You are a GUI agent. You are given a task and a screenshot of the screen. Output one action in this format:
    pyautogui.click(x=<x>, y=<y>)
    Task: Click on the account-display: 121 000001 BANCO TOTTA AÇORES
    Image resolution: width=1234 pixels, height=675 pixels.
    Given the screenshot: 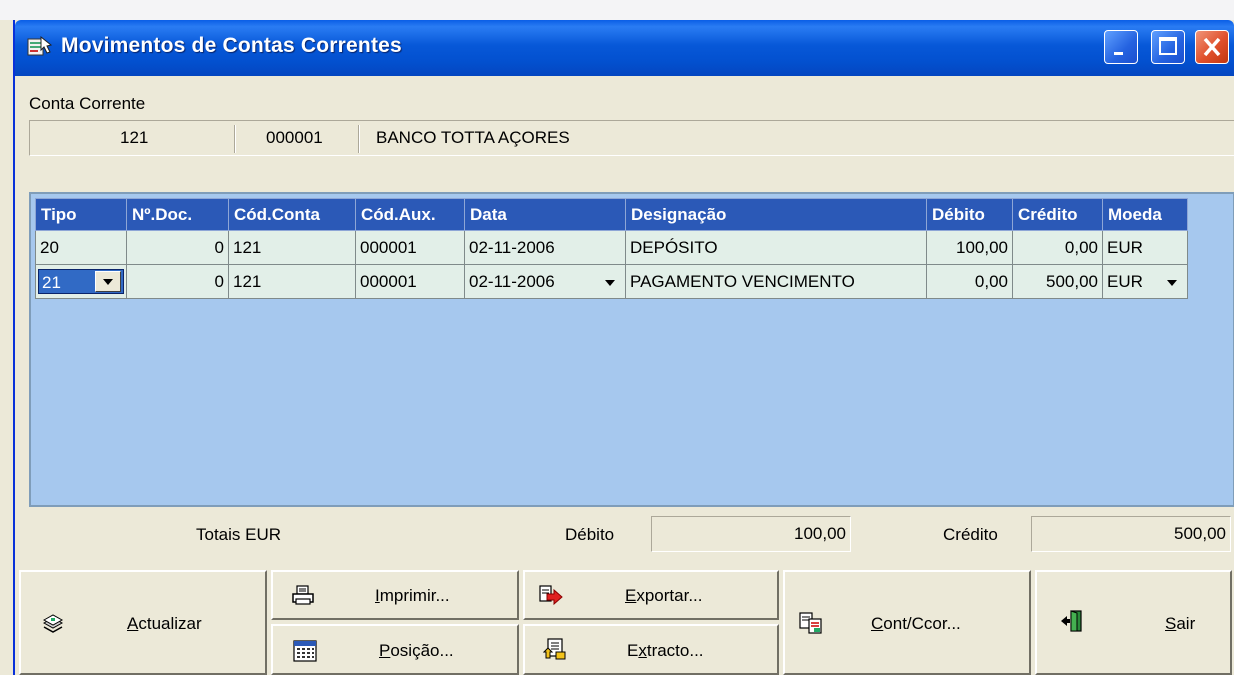 What is the action you would take?
    pyautogui.click(x=631, y=138)
    